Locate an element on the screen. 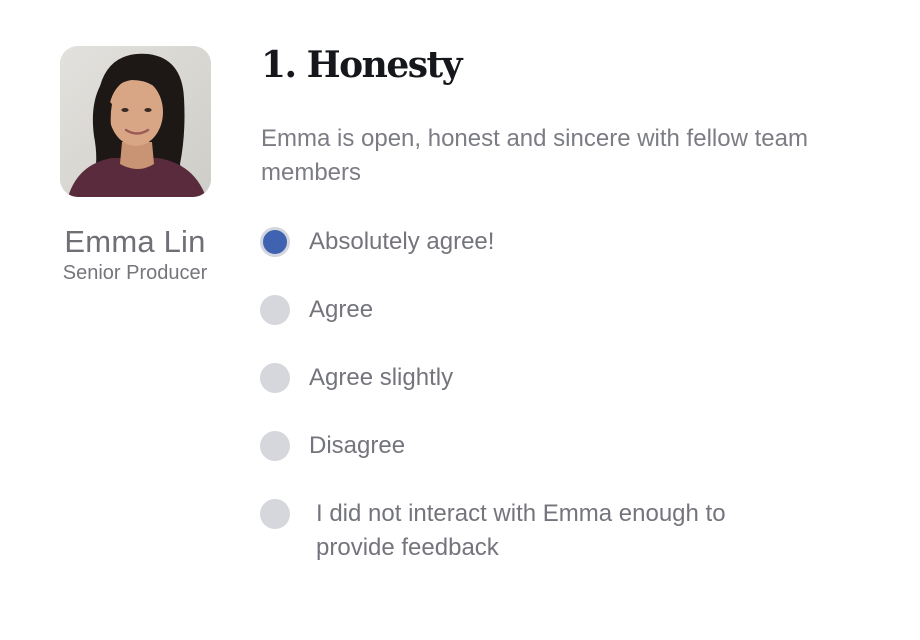 The image size is (920, 640). avatar is located at coordinates (135, 121).